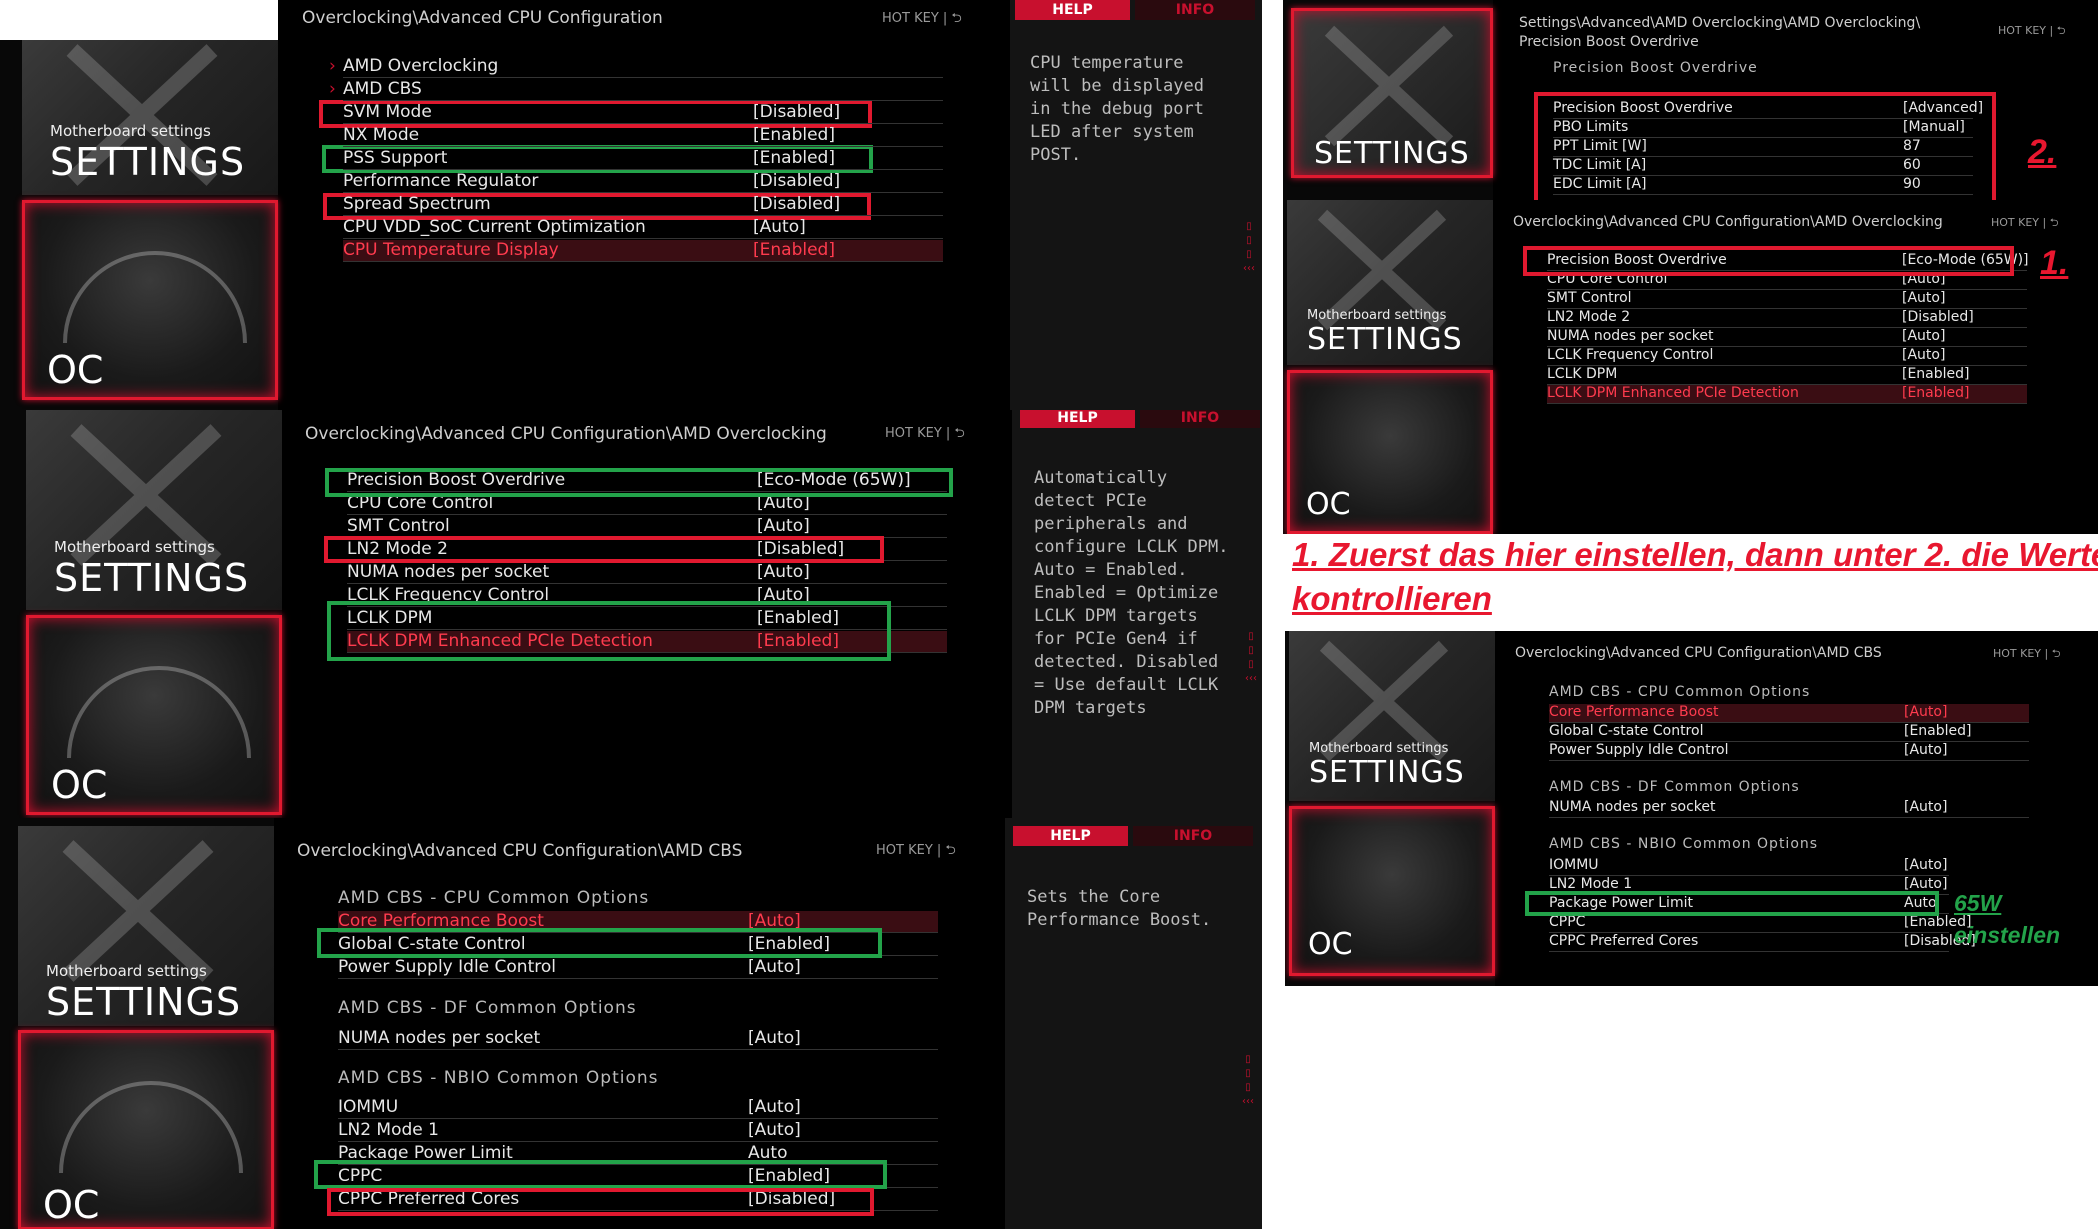 The image size is (2098, 1229). Describe the element at coordinates (2054, 263) in the screenshot. I see `label-1: 1.` at that location.